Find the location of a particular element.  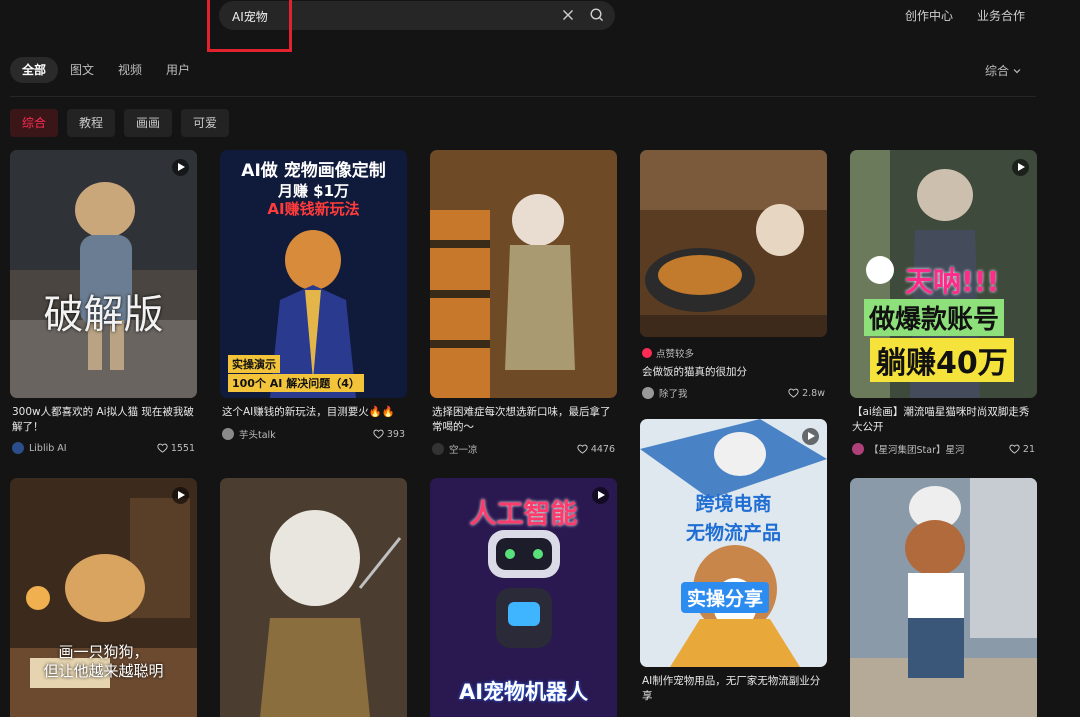

sort-dropdown: 综合 is located at coordinates (1003, 70).